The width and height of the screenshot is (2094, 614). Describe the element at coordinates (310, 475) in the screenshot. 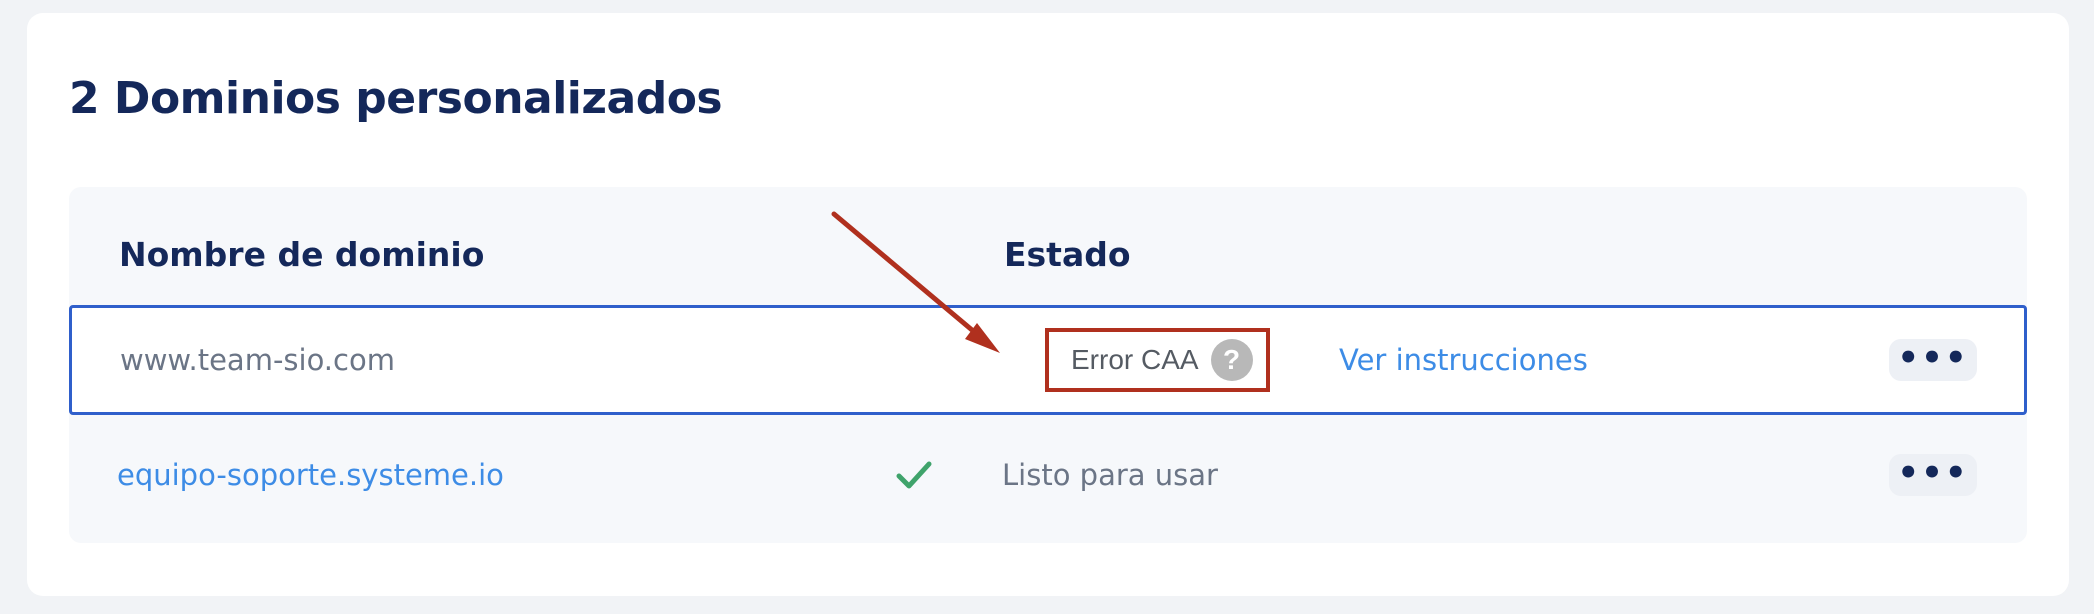

I see `domain-name-link: equipo-soporte.systeme.io` at that location.